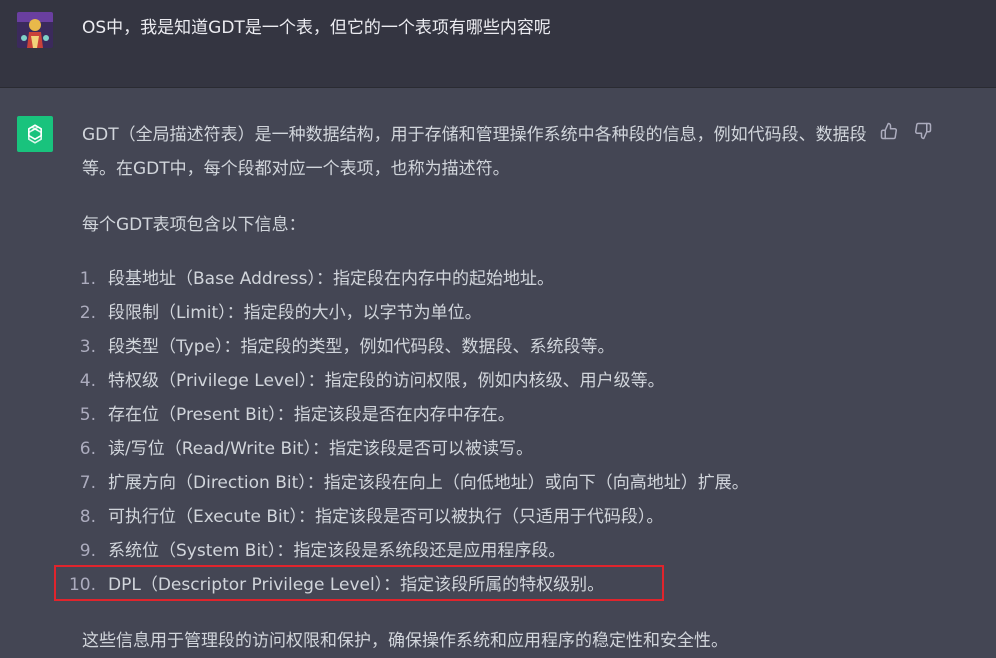 This screenshot has height=658, width=996. What do you see at coordinates (405, 641) in the screenshot?
I see `assistant-conclusion-paragraph: 这些信息用于管理段的访问权限和保护，确保操作系统和应用程序的稳定性和安全性。` at bounding box center [405, 641].